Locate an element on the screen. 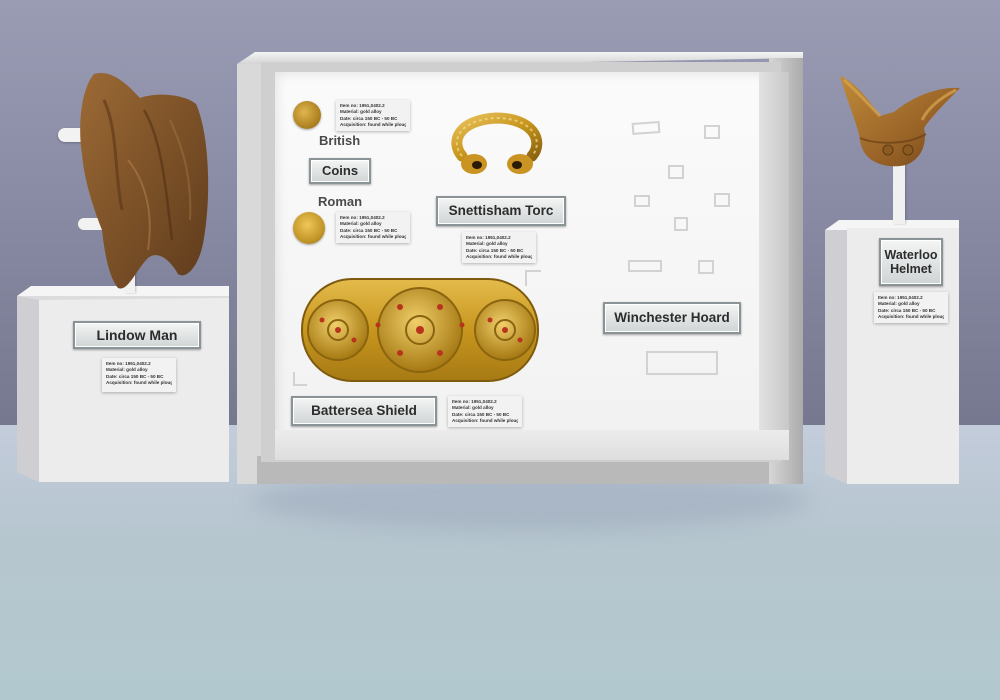 The height and width of the screenshot is (700, 1000). winchester-hoard-empty-slots is located at coordinates (685, 255).